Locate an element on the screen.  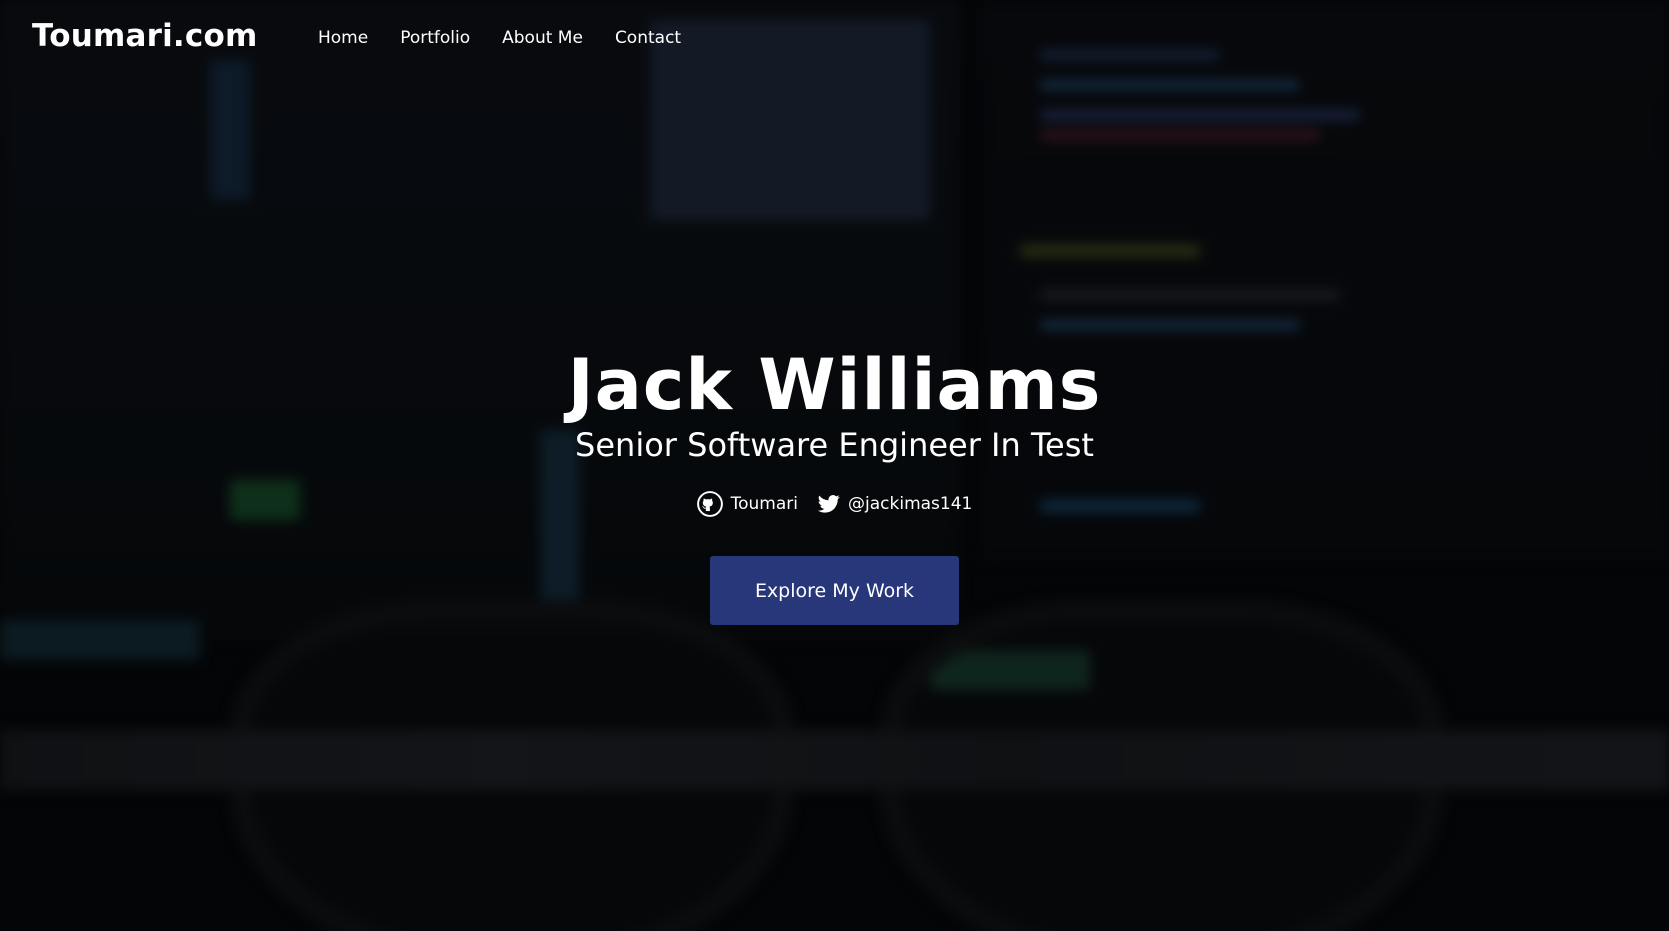
twitter-link: @jackimas141 is located at coordinates (895, 504).